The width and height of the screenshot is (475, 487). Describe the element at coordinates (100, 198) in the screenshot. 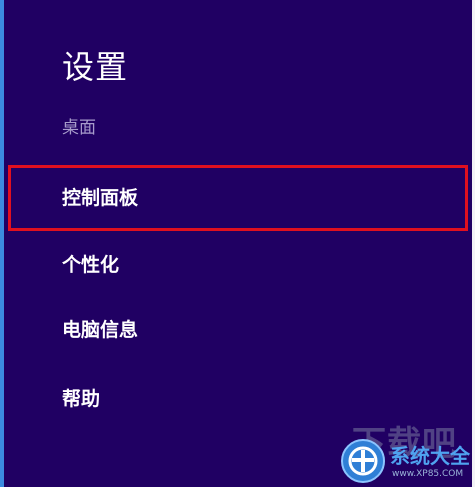

I see `menu-item-label: 控制面板` at that location.